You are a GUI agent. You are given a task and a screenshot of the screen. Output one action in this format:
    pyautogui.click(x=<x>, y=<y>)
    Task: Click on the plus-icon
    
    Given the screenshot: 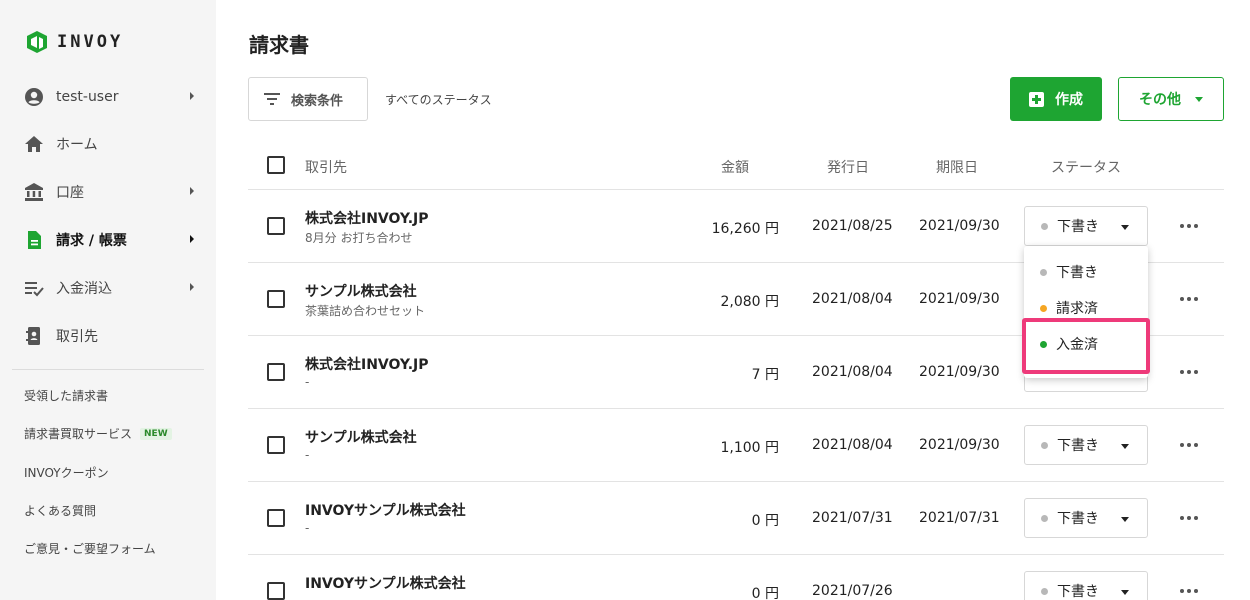 What is the action you would take?
    pyautogui.click(x=1036, y=99)
    